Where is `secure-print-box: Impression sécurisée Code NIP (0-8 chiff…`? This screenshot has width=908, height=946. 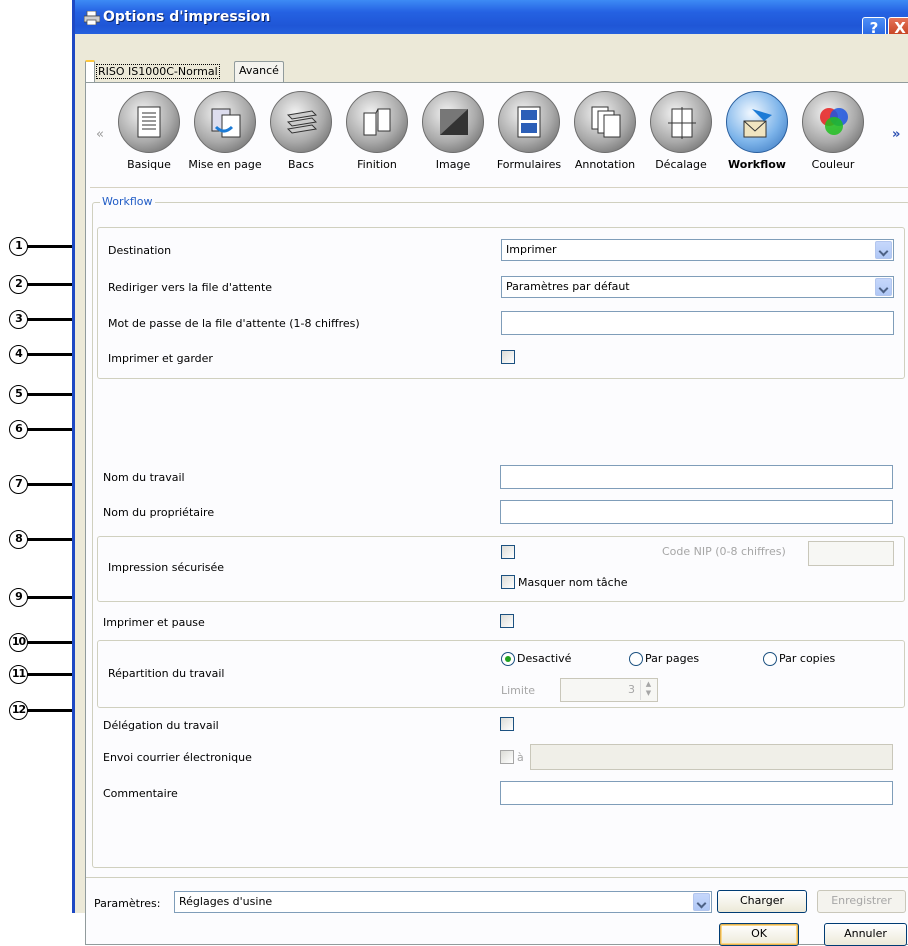 secure-print-box: Impression sécurisée Code NIP (0-8 chiff… is located at coordinates (501, 569).